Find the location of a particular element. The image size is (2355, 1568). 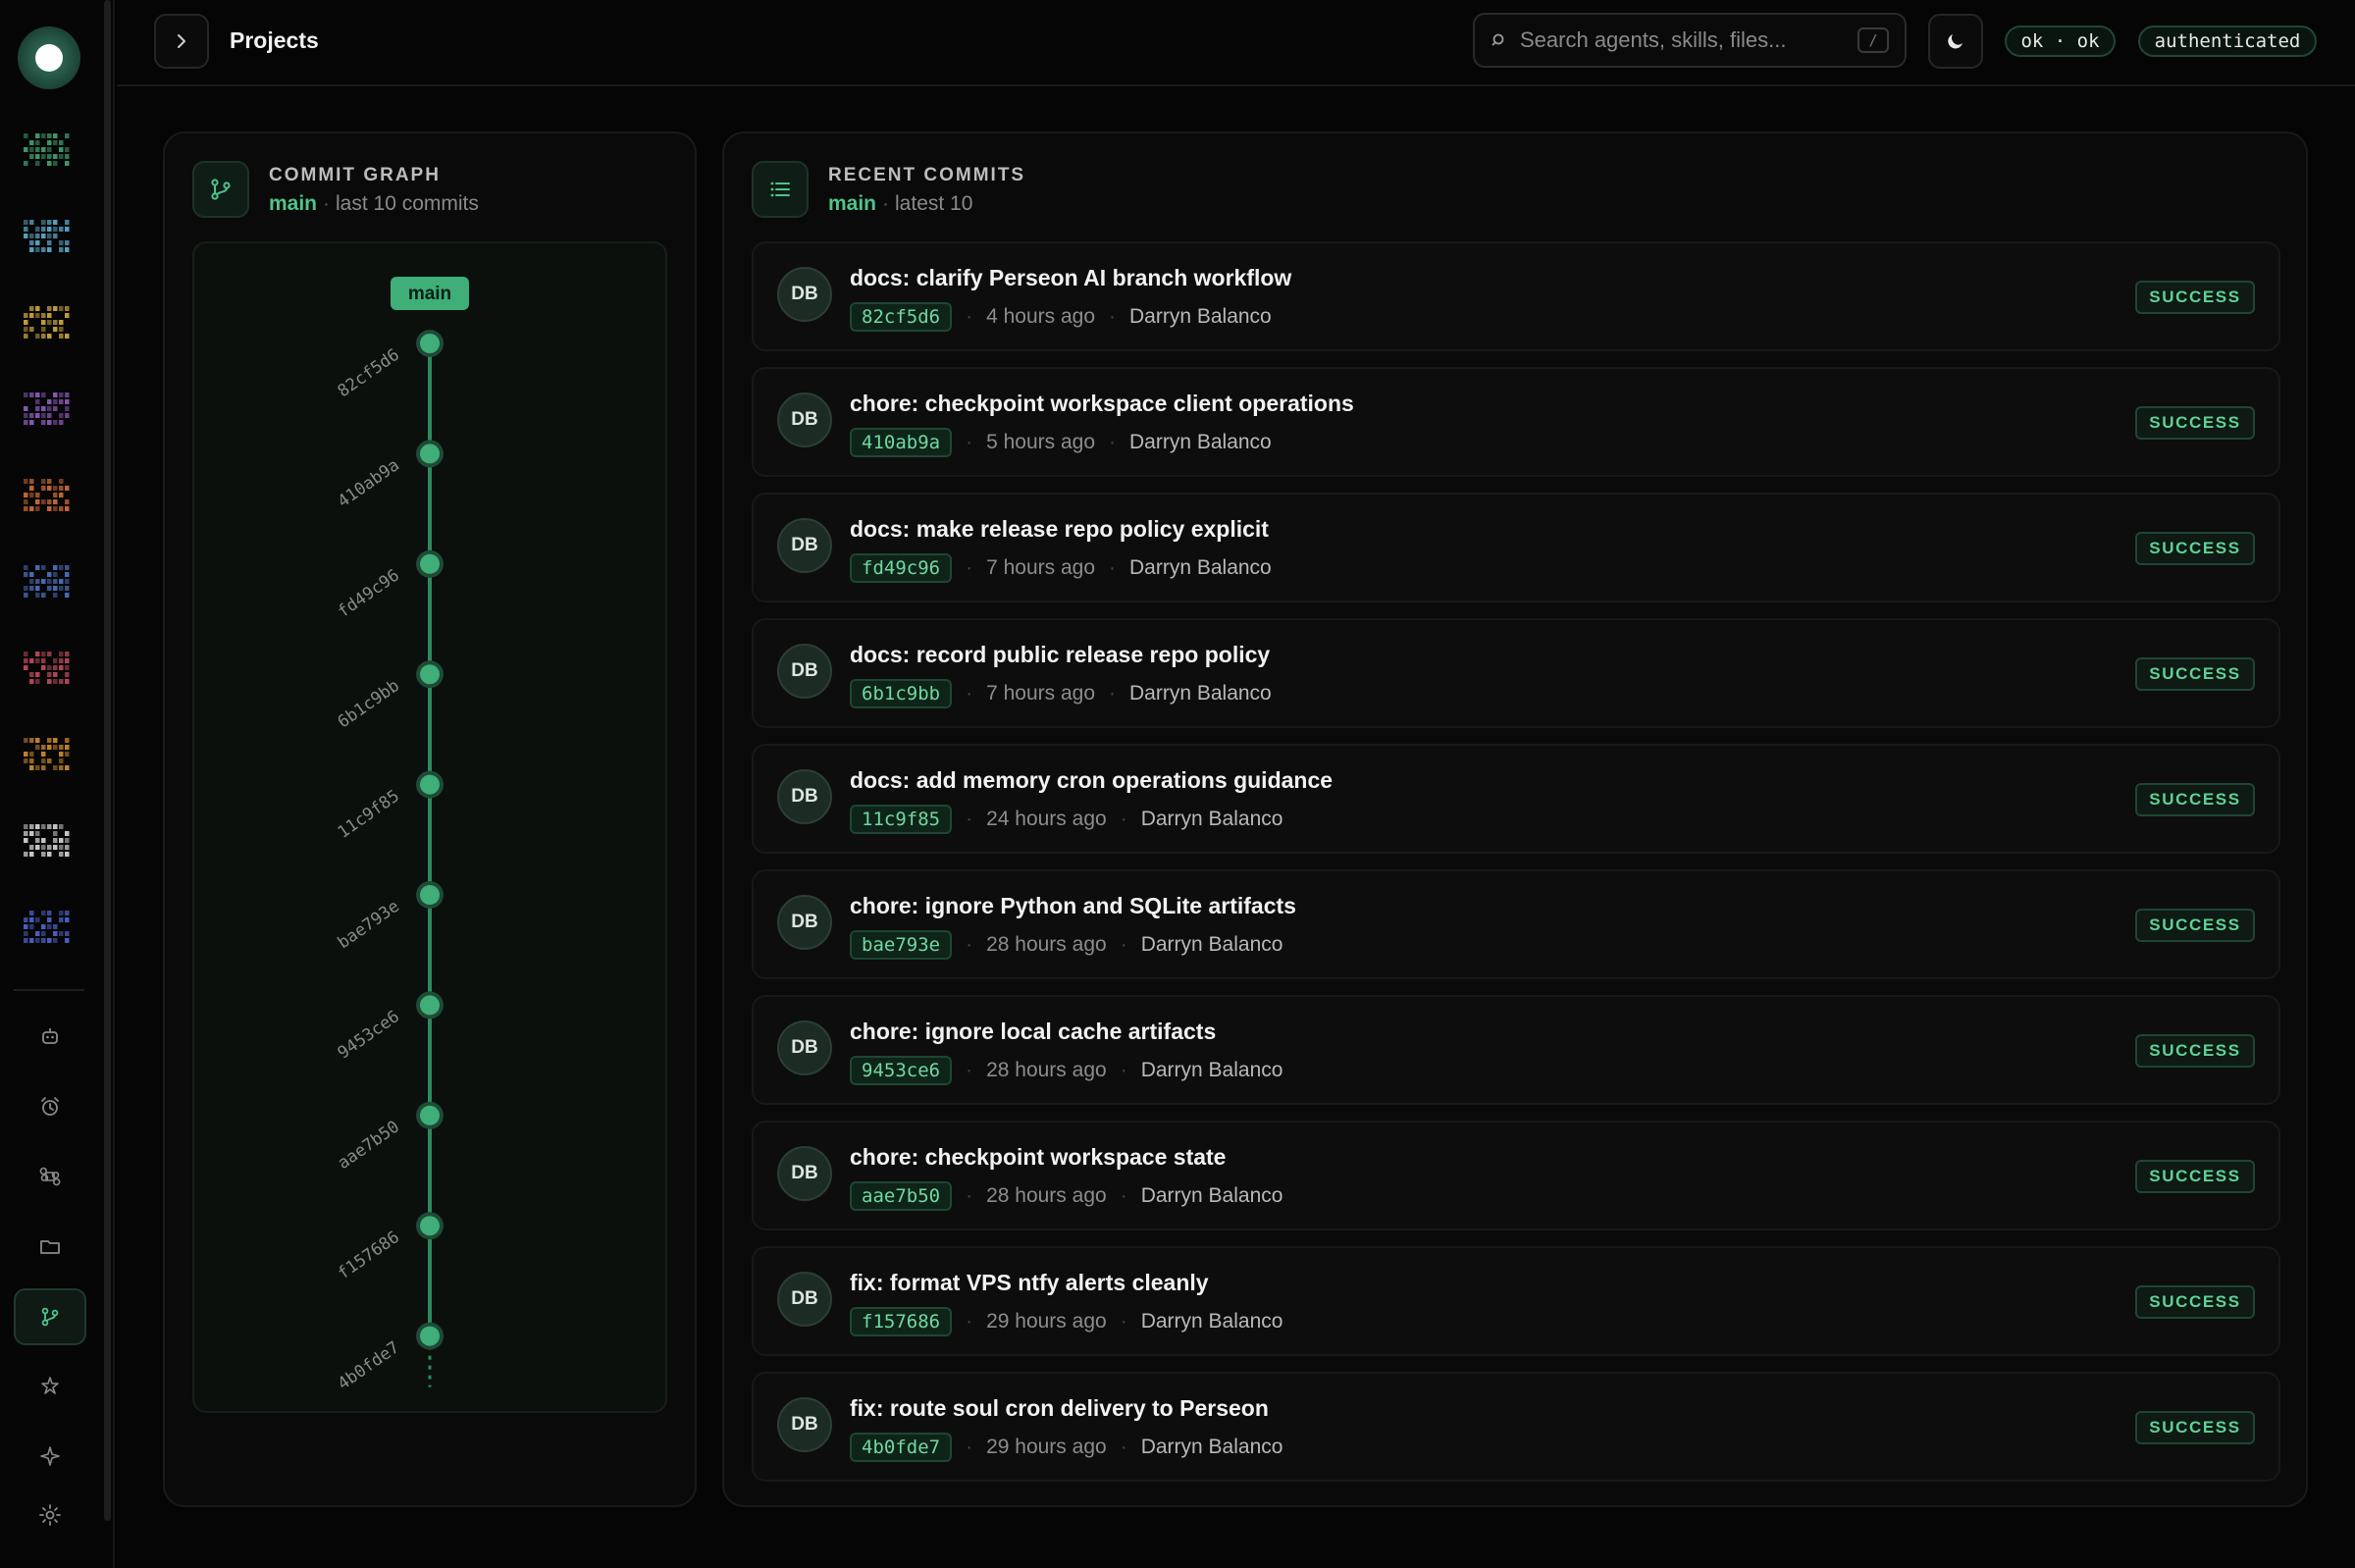

commit-node-label: 82cf5d6 is located at coordinates (369, 373).